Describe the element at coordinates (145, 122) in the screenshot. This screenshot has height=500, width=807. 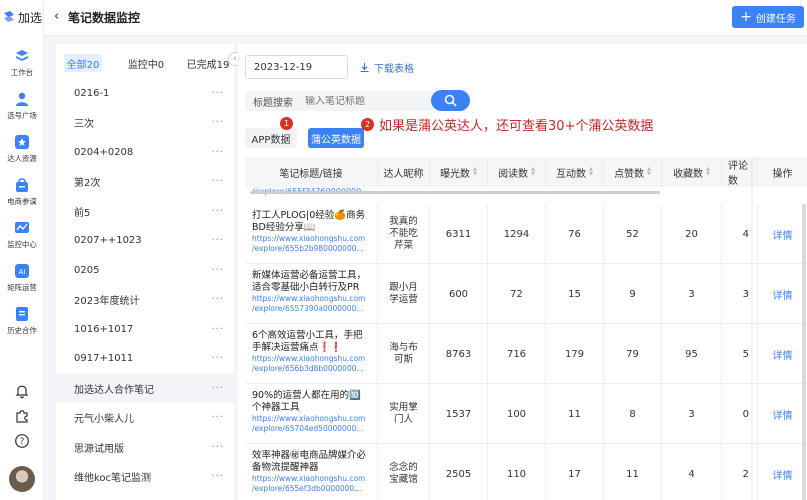
I see `list-item: 三次 ···` at that location.